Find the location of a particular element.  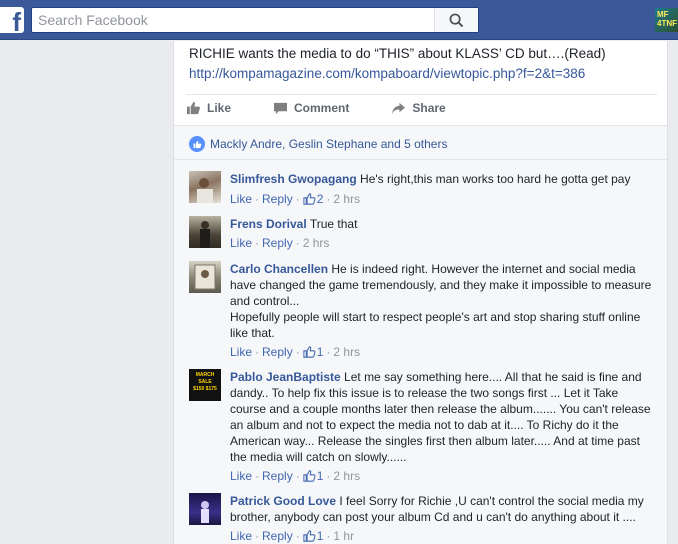

like-reaction-icon is located at coordinates (197, 144).